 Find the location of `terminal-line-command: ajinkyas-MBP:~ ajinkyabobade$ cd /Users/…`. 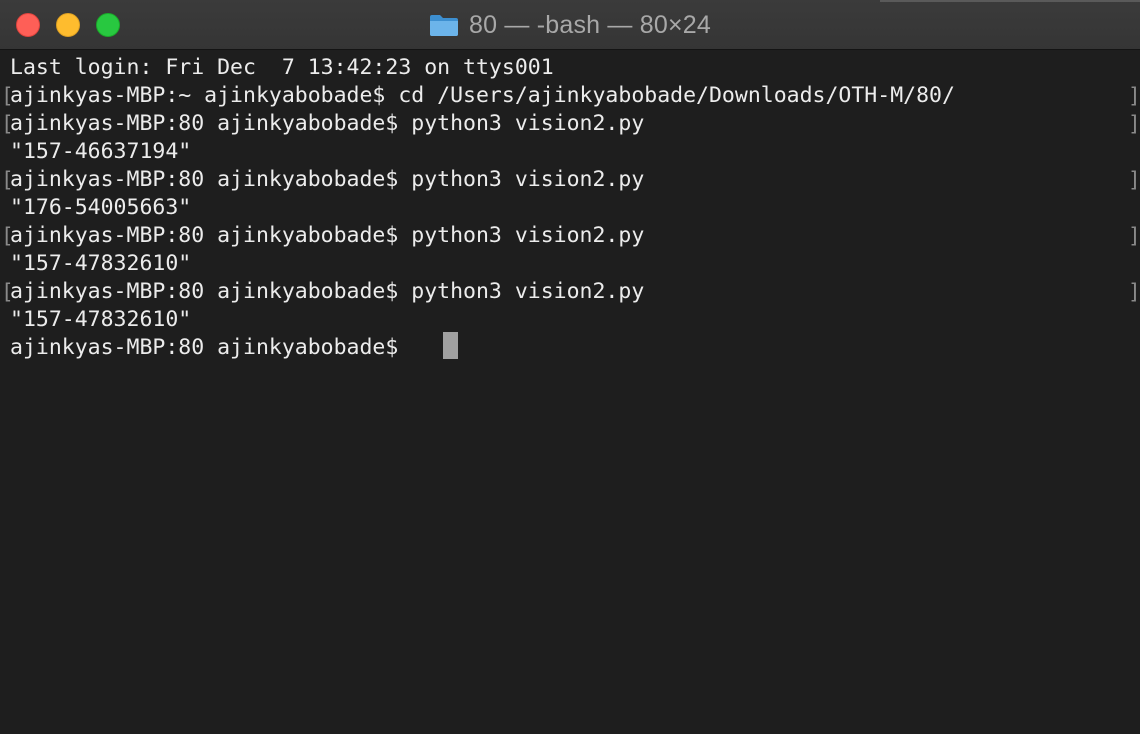

terminal-line-command: ajinkyas-MBP:~ ajinkyabobade$ cd /Users/… is located at coordinates (482, 95).